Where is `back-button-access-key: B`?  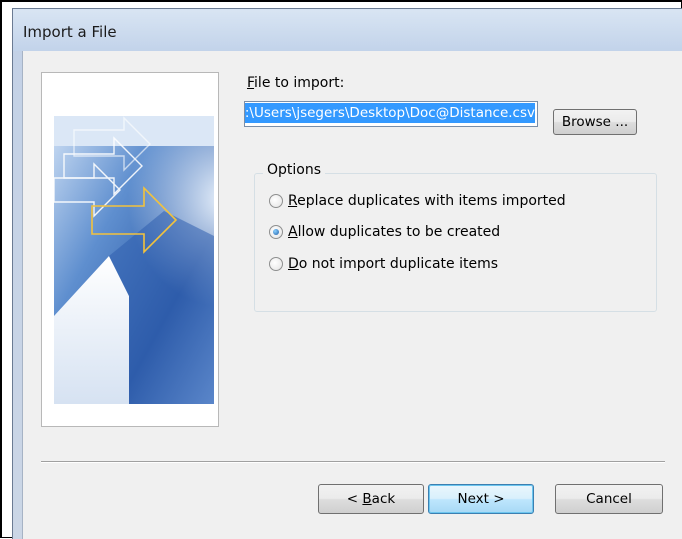 back-button-access-key: B is located at coordinates (367, 499).